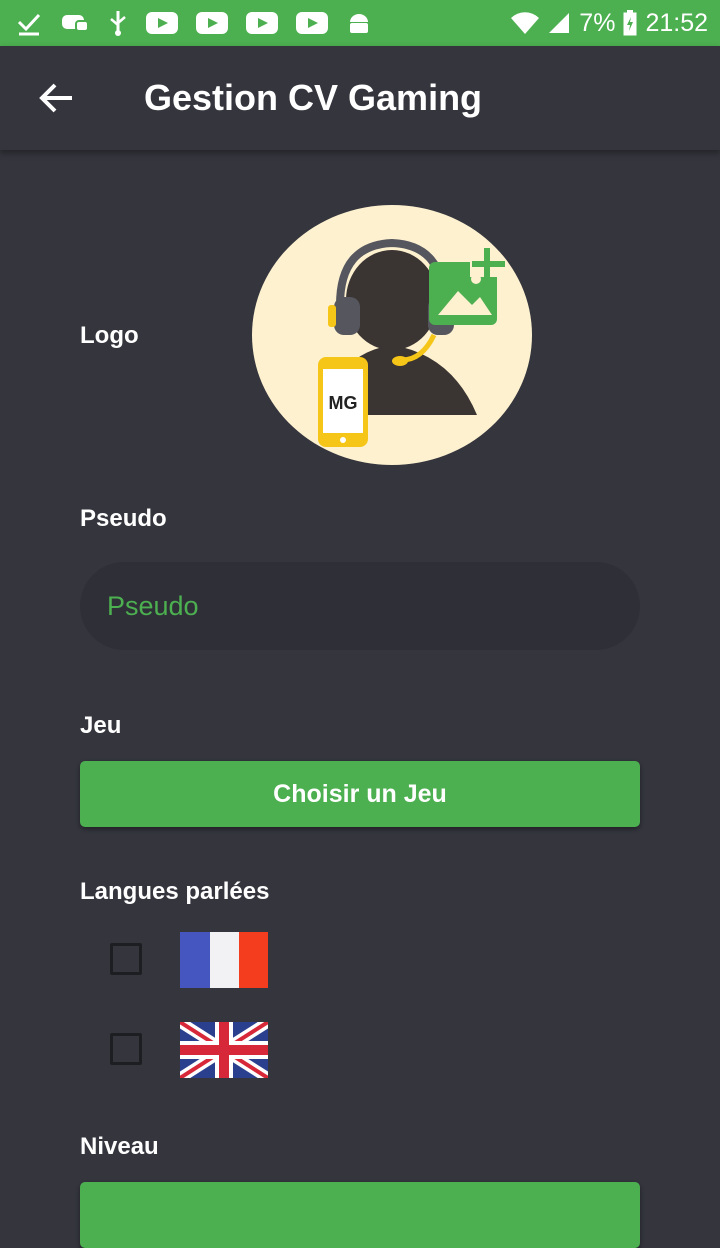 This screenshot has width=720, height=1248. I want to click on gamer-avatar-image, so click(413, 342).